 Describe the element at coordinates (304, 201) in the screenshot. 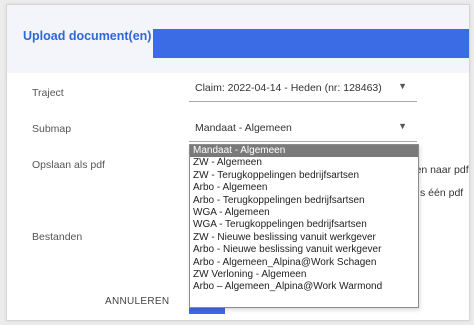

I see `dropdown-option: Arbo - Terugkoppelingen bedrijfsartsen` at that location.